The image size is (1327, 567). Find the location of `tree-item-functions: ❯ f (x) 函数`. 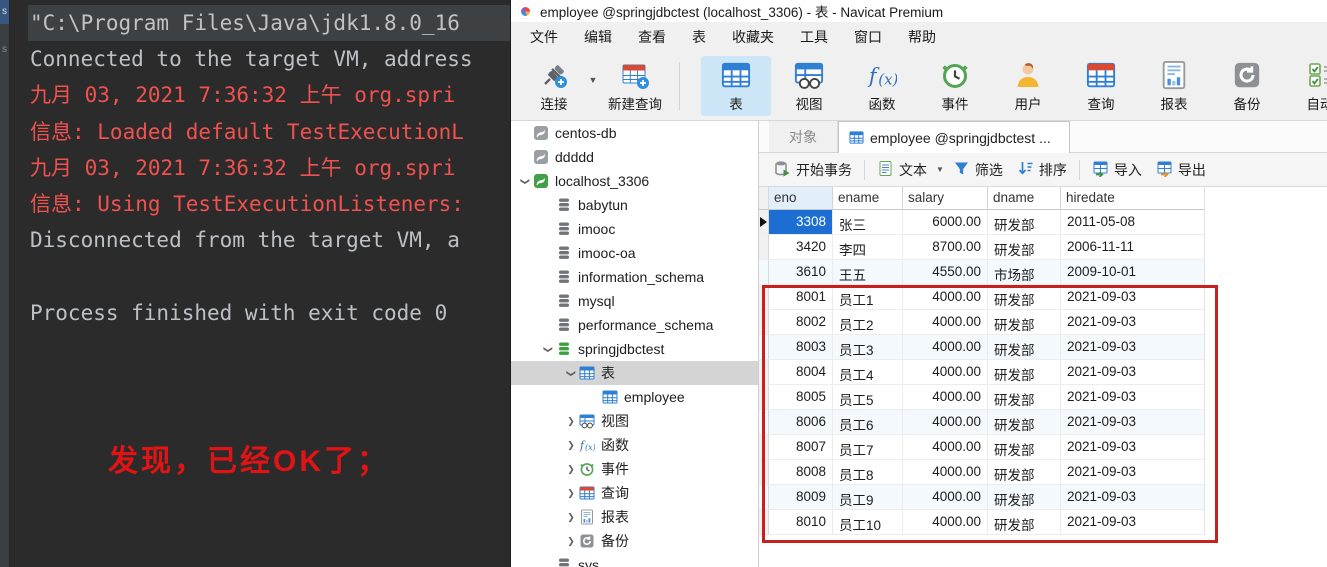

tree-item-functions: ❯ f (x) 函数 is located at coordinates (634, 445).